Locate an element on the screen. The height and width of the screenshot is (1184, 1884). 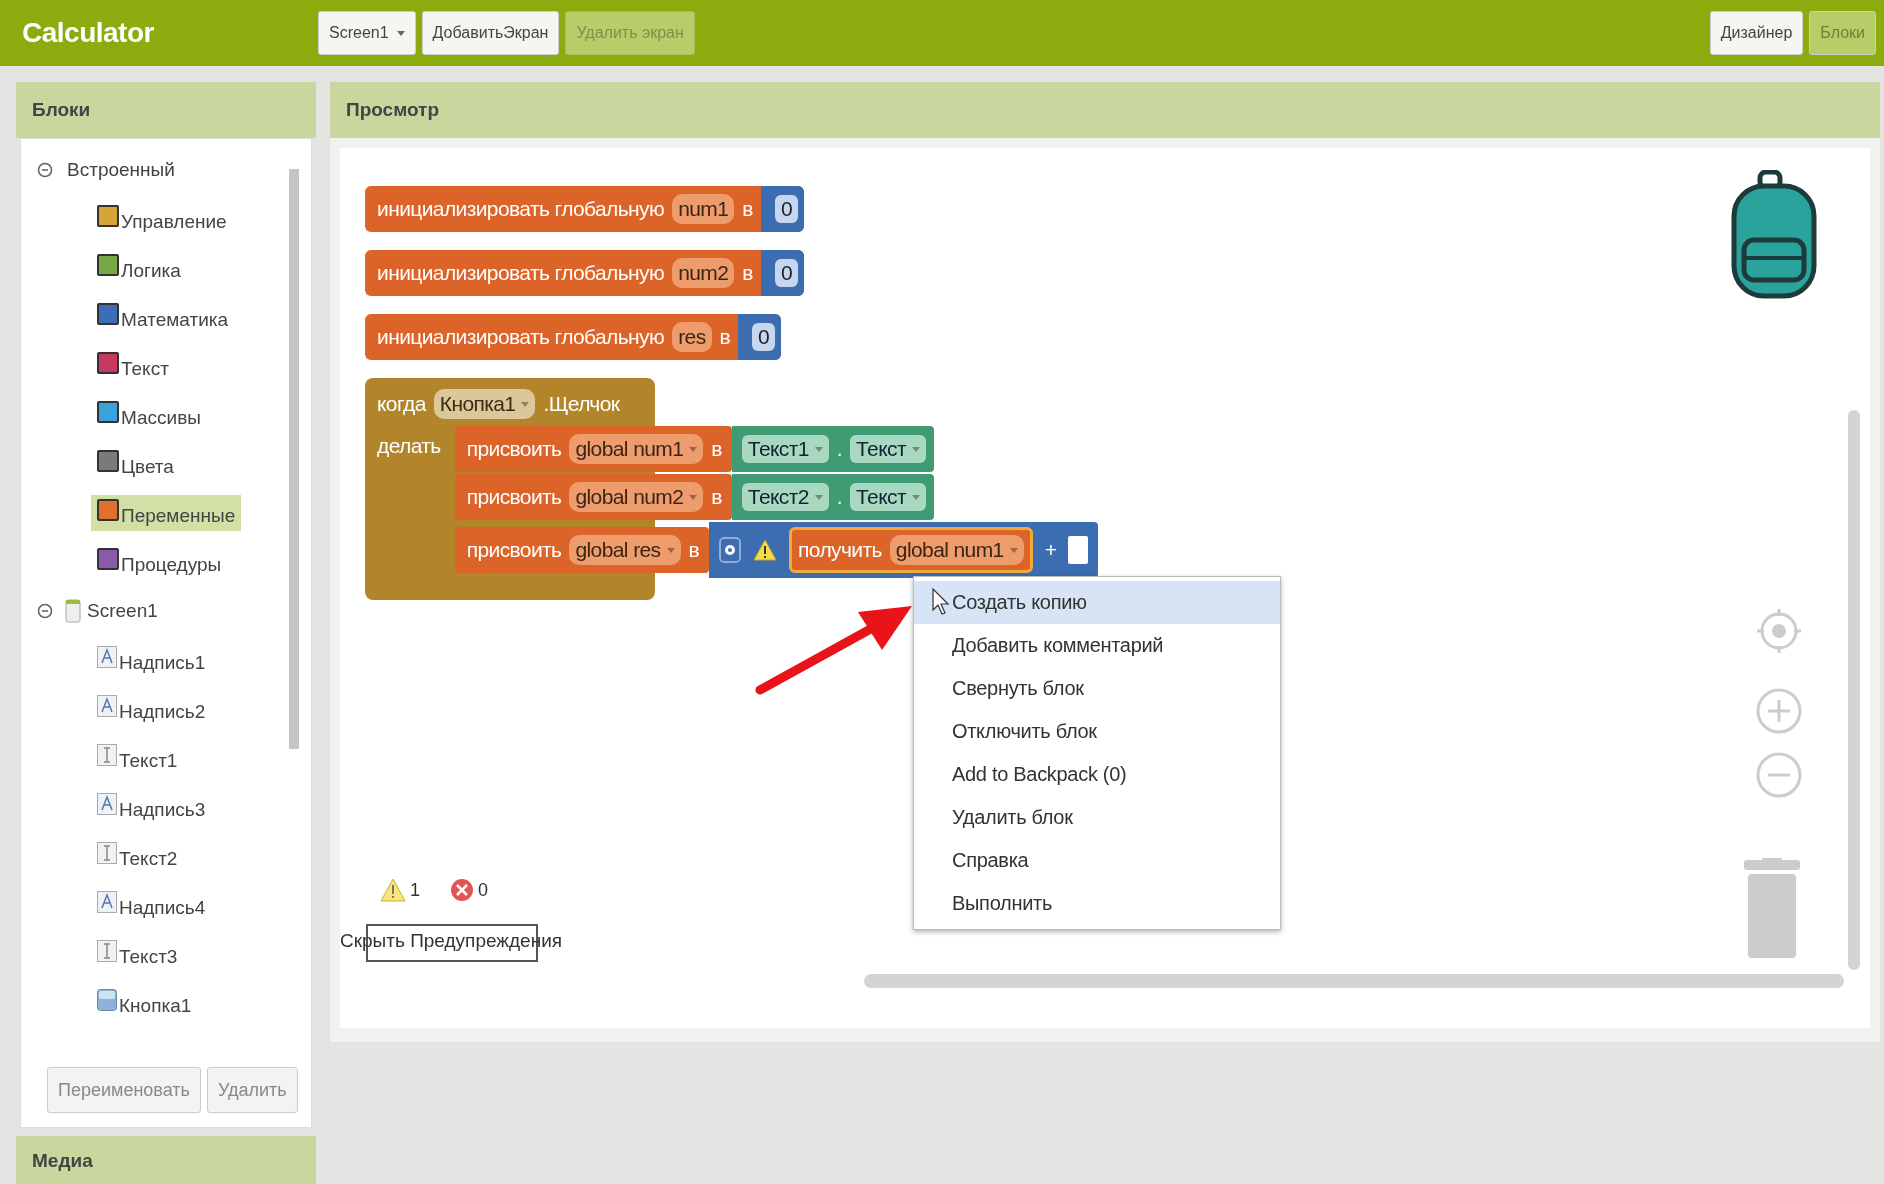
initialize-global-block: инициализировать глобальную res в 0 is located at coordinates (573, 337).